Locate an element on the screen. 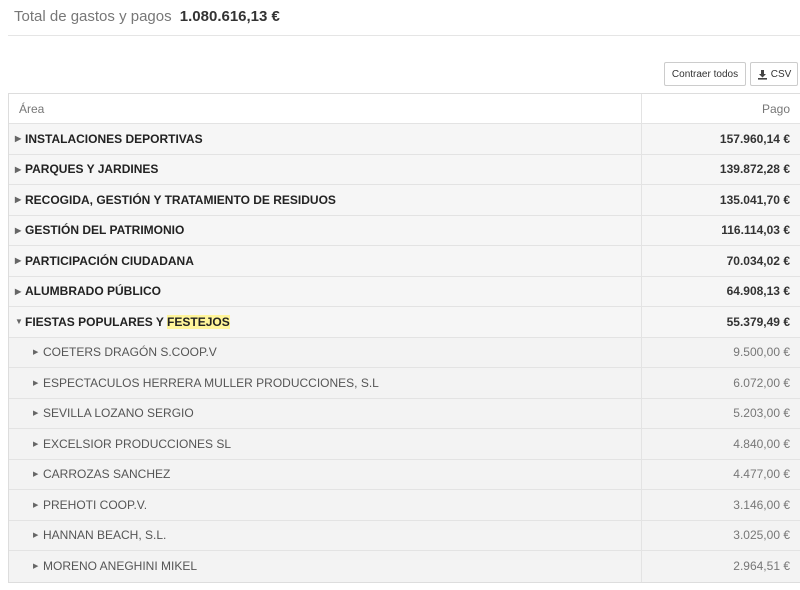 This screenshot has width=800, height=590. vendor-row: ▶ COETERS DRAGÓN S.COOP.V 9.500,00 € is located at coordinates (404, 352).